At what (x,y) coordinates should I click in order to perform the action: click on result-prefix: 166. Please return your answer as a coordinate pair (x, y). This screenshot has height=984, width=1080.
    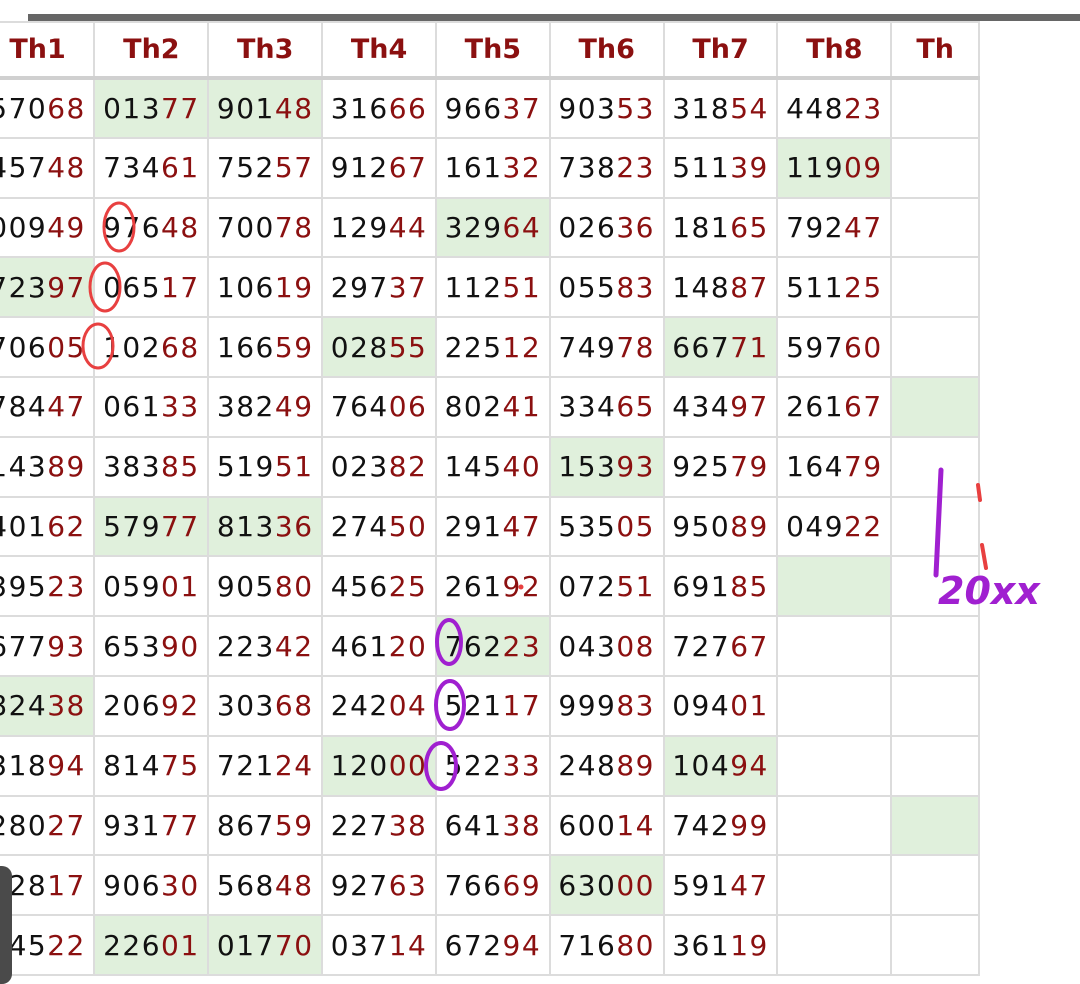
    Looking at the image, I should click on (245, 347).